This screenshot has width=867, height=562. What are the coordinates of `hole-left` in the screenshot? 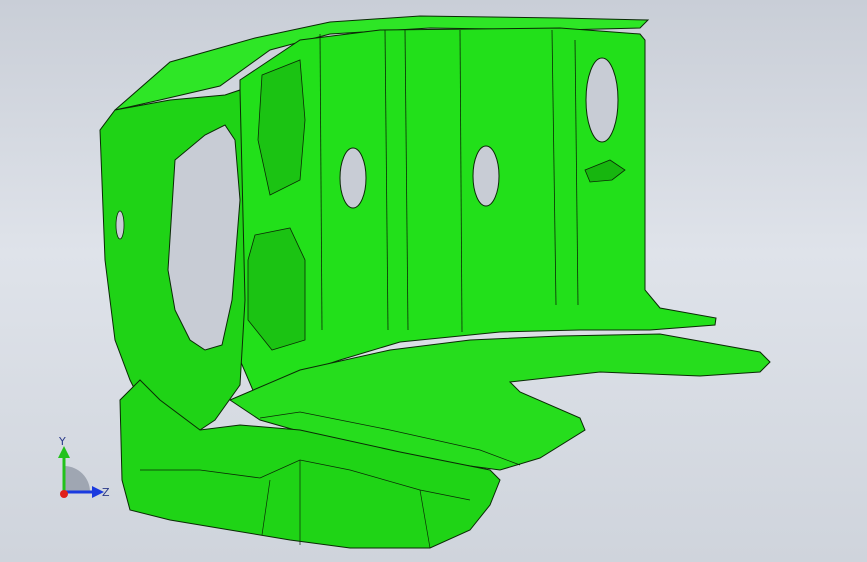 It's located at (353, 178).